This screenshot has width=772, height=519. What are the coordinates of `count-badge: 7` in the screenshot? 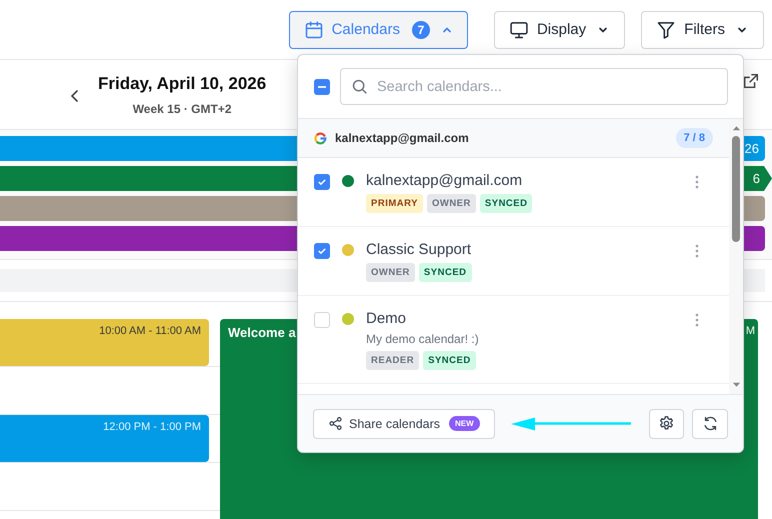 It's located at (421, 29).